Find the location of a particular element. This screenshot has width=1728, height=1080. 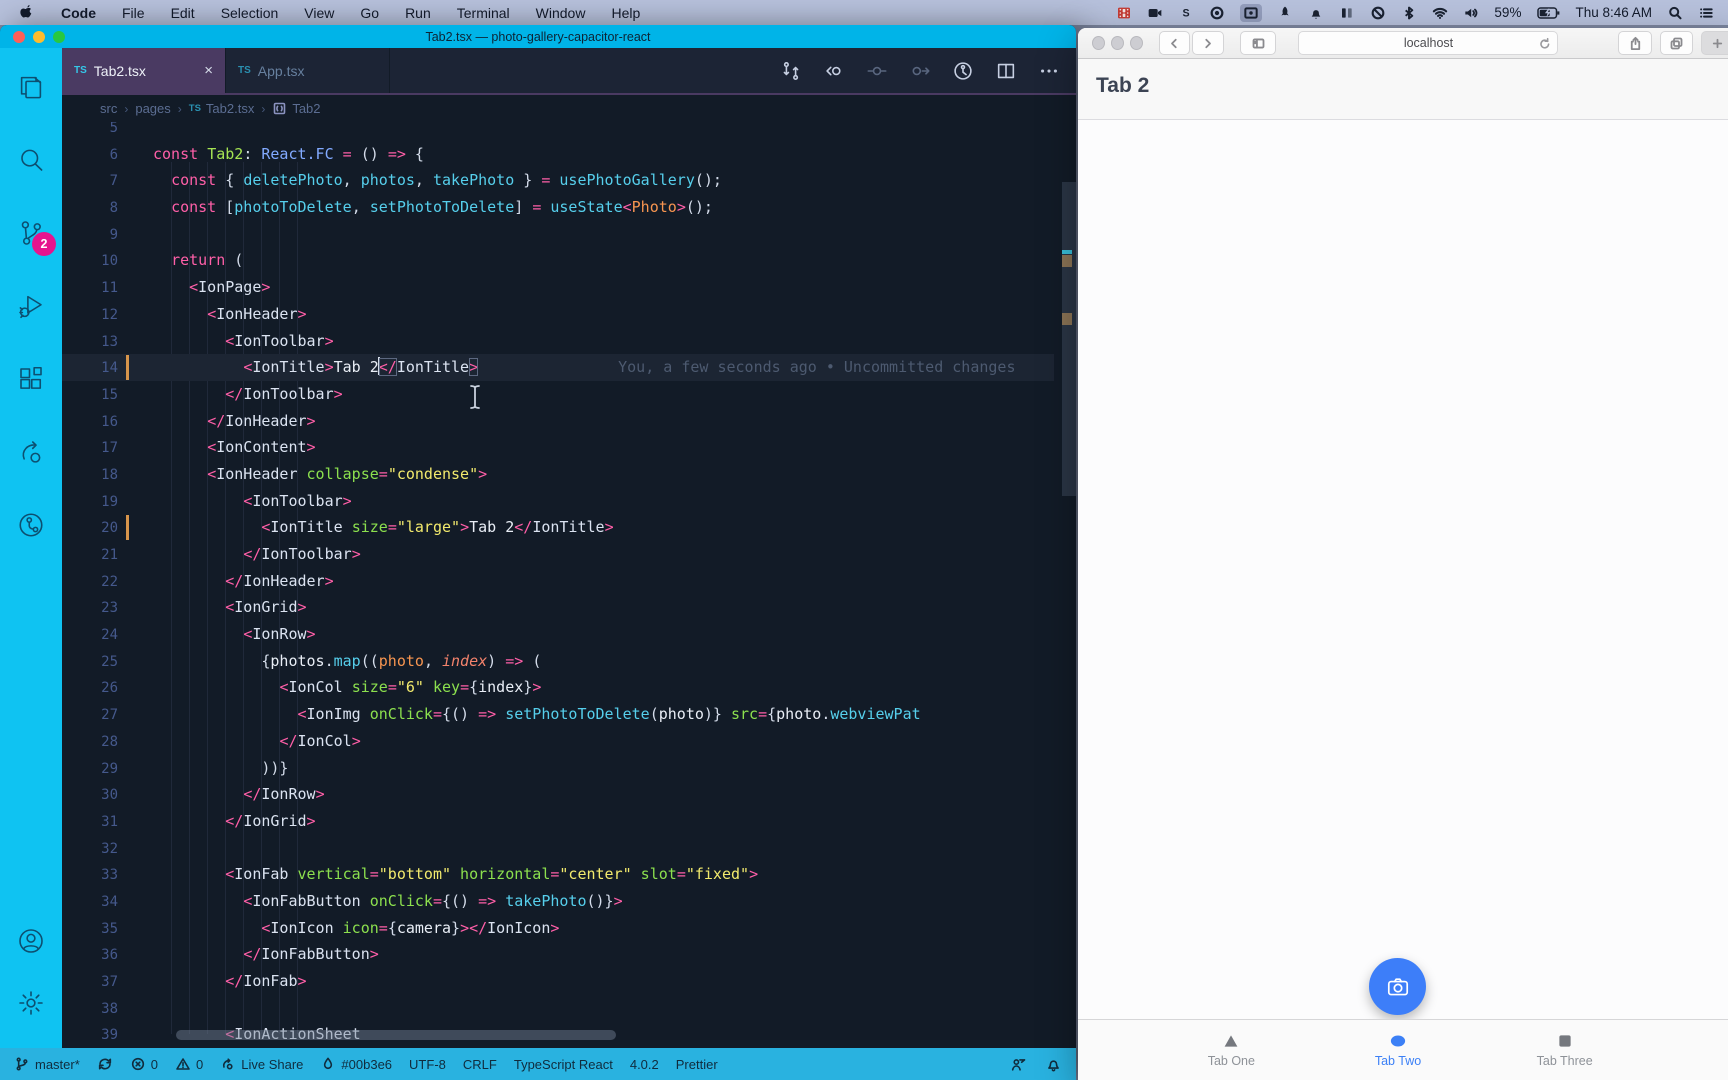

code-line: 30 </IonRow> is located at coordinates (558, 794).